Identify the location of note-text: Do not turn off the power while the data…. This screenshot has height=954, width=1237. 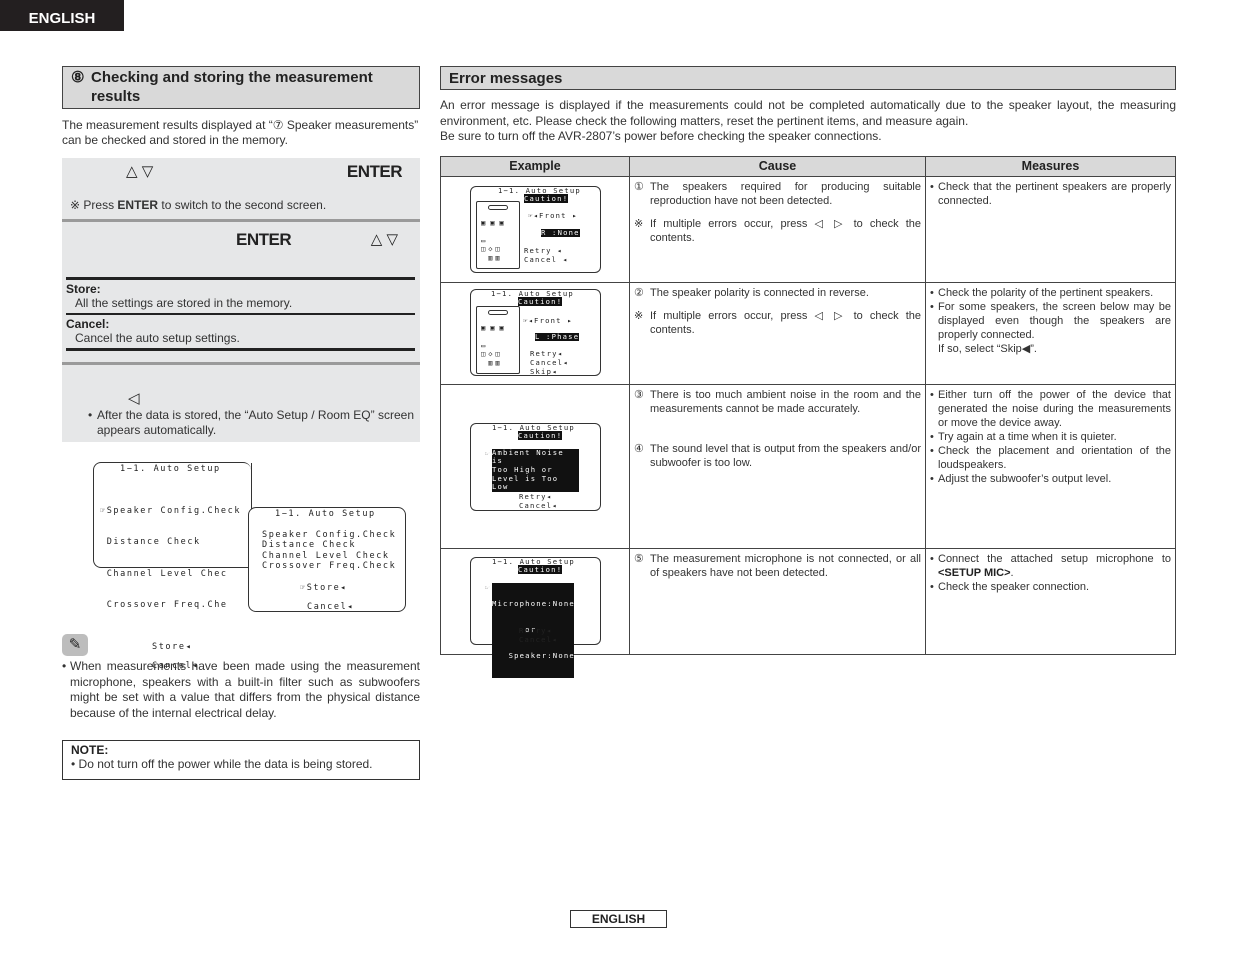
(225, 764).